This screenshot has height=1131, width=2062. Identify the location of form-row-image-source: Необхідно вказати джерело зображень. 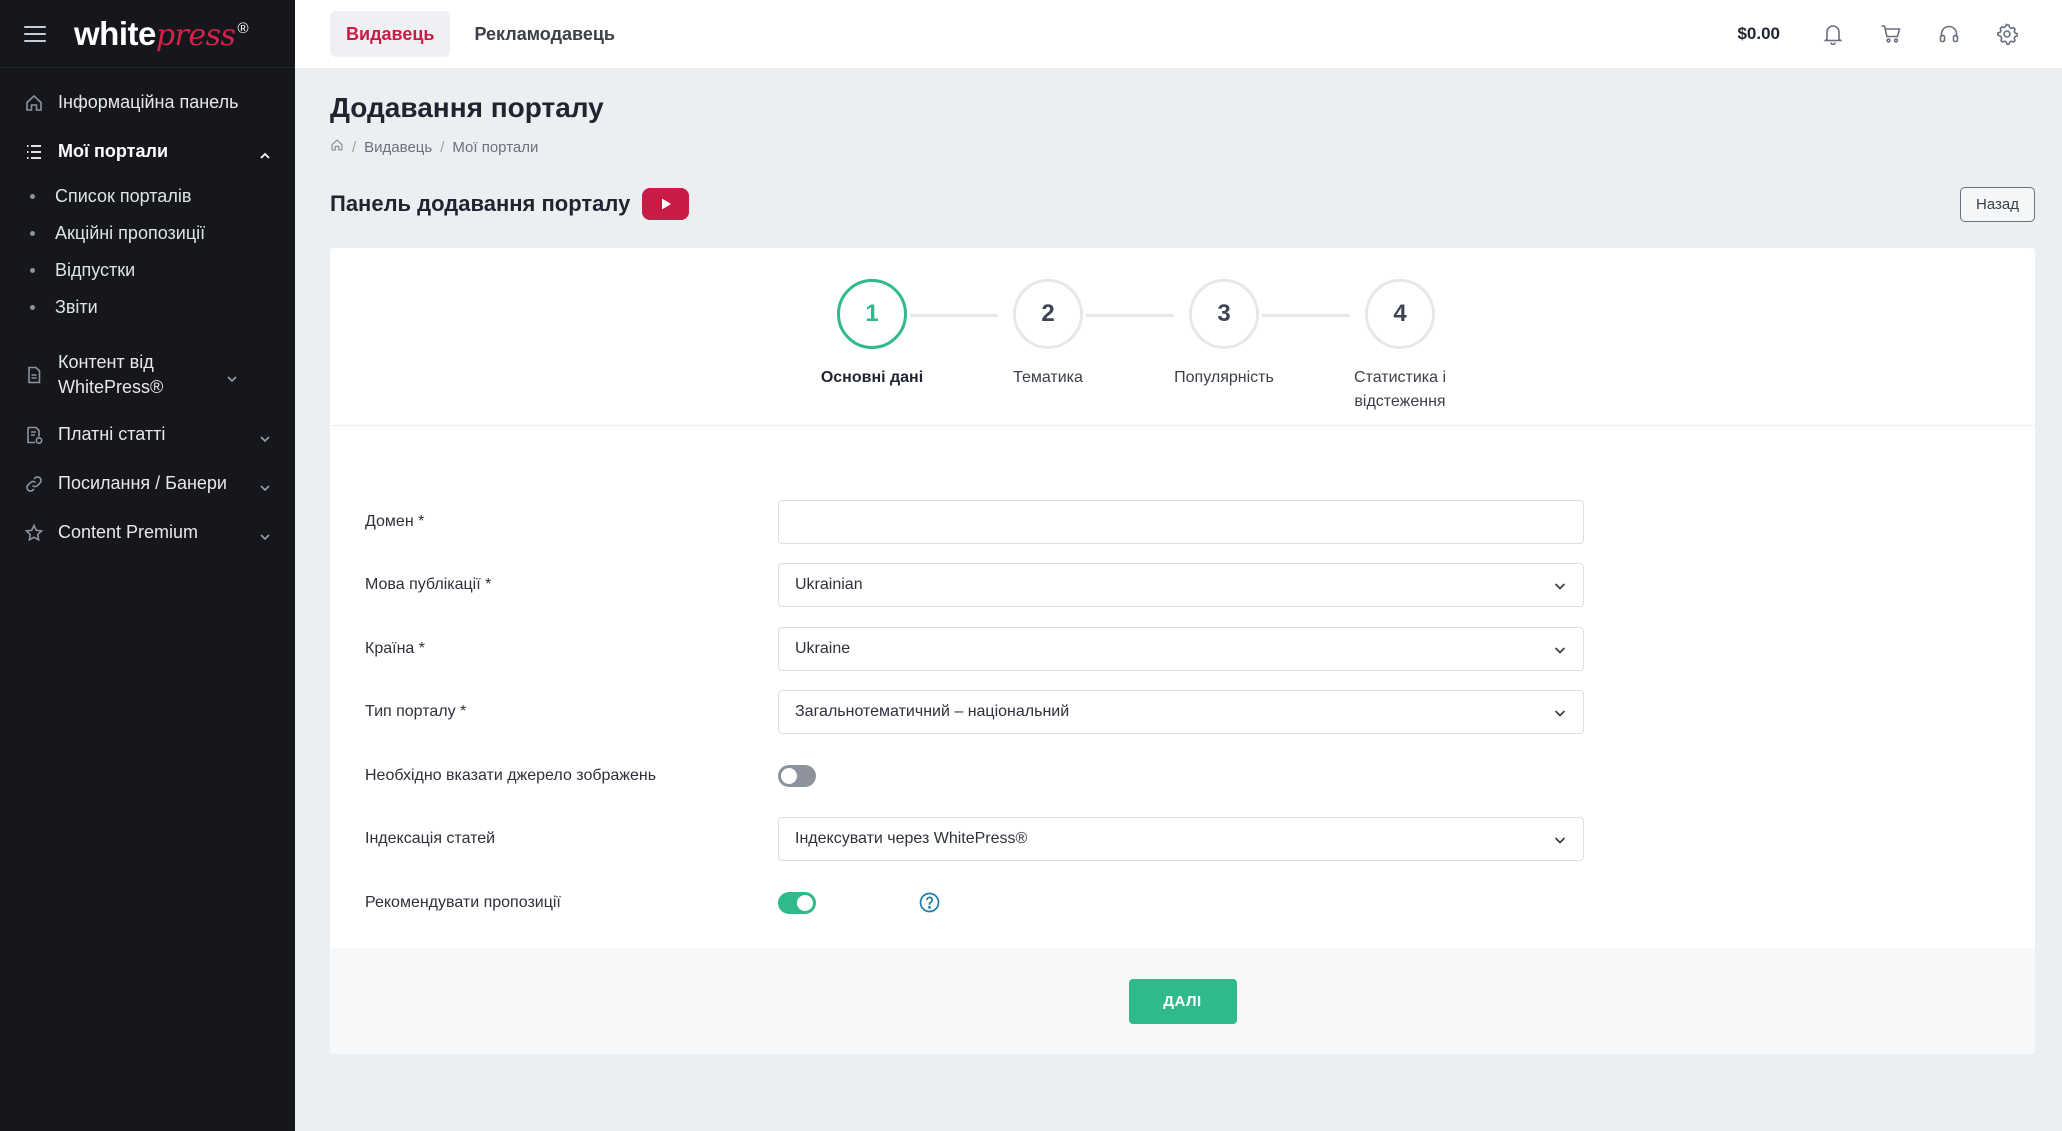
(1200, 776).